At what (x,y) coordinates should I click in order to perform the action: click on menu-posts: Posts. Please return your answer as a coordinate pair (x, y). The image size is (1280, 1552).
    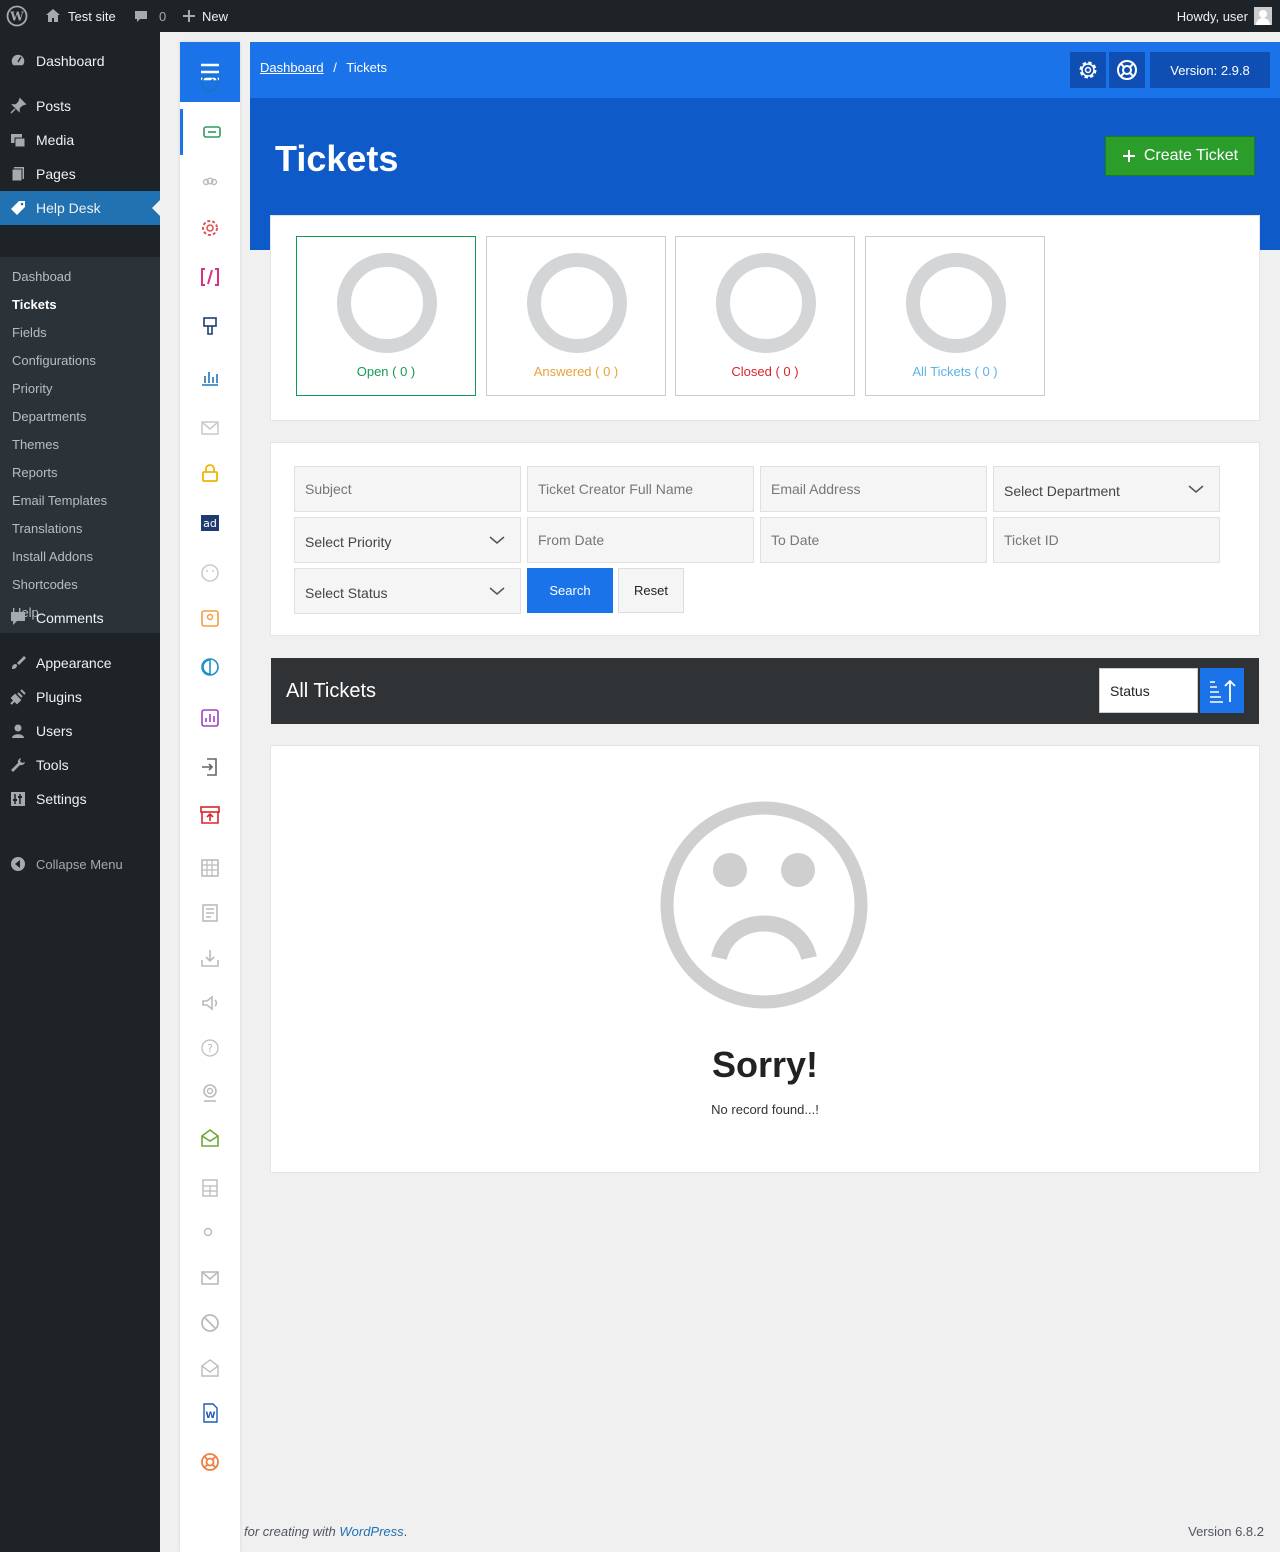
    Looking at the image, I should click on (80, 106).